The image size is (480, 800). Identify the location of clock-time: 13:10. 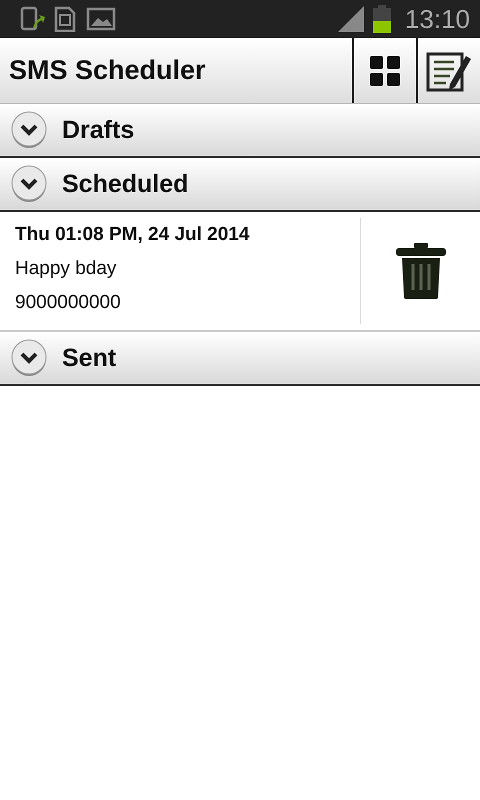
(437, 19).